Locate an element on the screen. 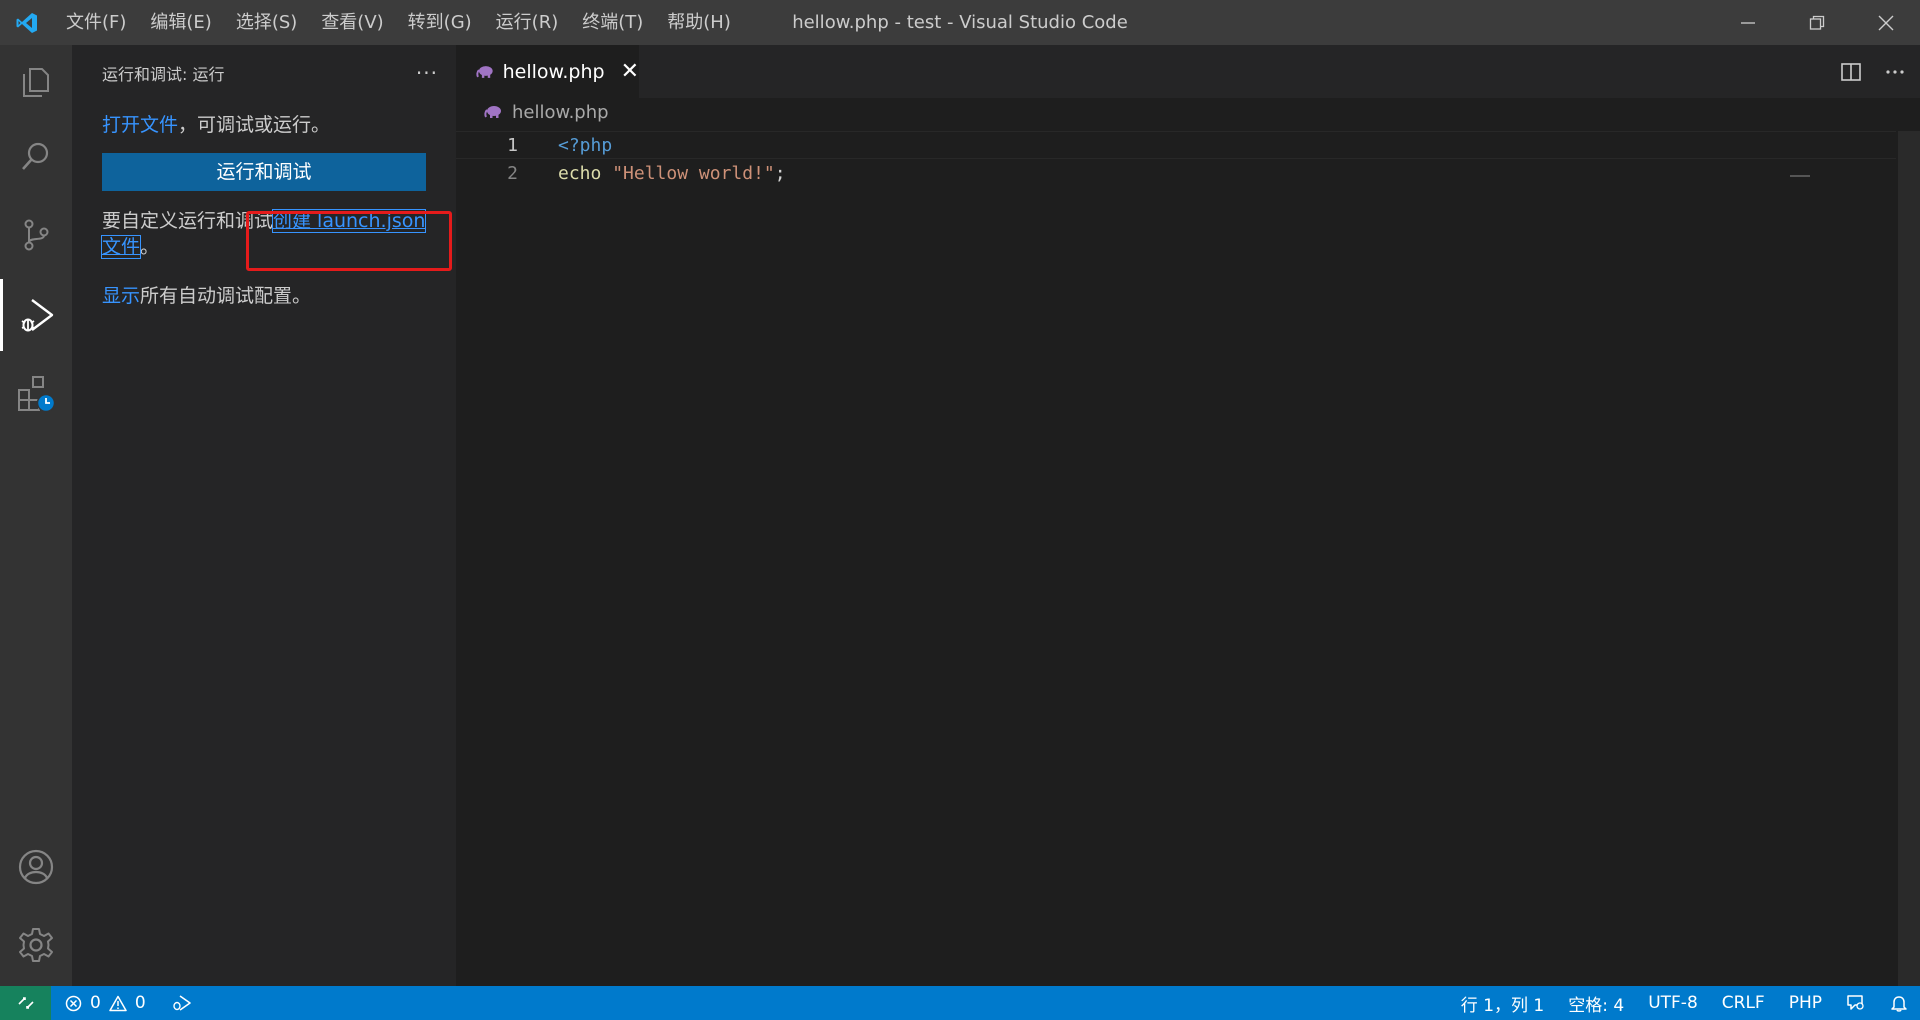 The height and width of the screenshot is (1020, 1920). restore-button is located at coordinates (1816, 22).